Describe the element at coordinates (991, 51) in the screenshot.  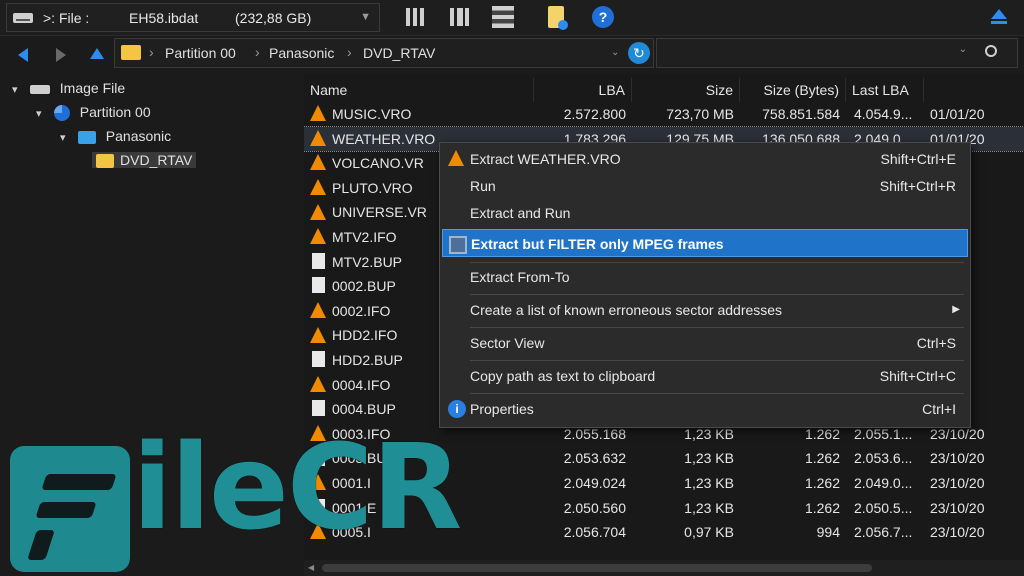
I see `search-icon` at that location.